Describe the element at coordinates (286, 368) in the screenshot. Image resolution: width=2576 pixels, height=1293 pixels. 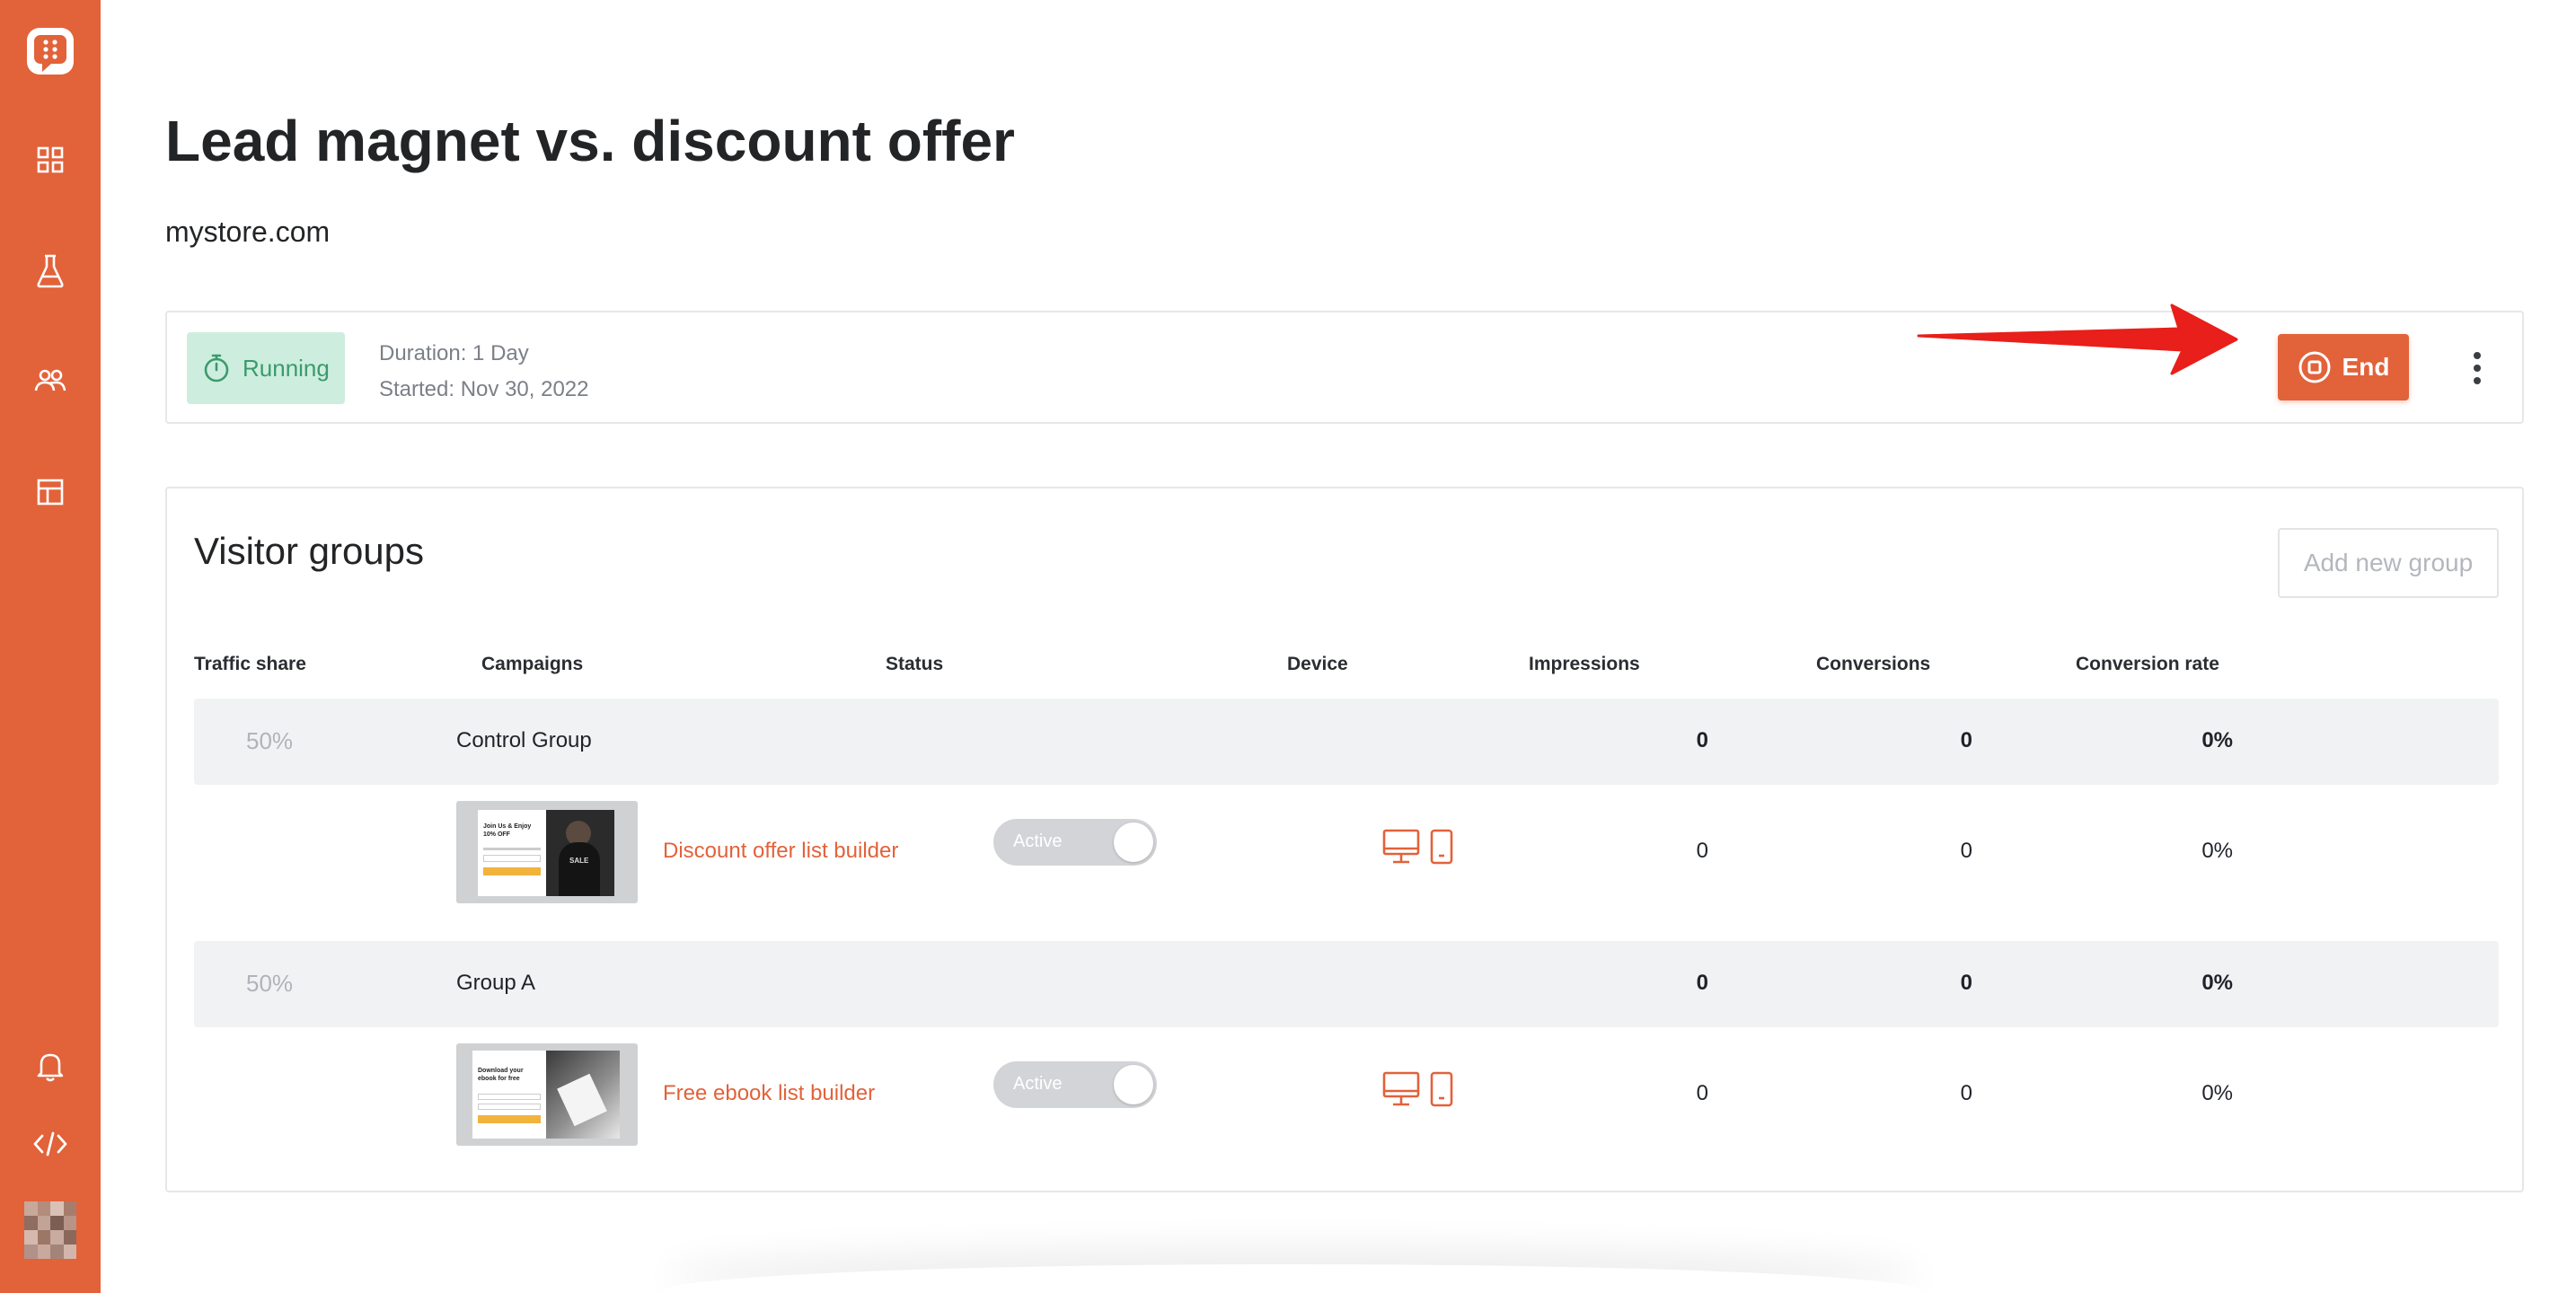
I see `running-label: Running` at that location.